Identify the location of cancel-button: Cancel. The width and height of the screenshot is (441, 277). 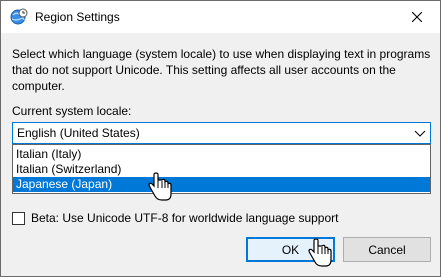
(387, 249).